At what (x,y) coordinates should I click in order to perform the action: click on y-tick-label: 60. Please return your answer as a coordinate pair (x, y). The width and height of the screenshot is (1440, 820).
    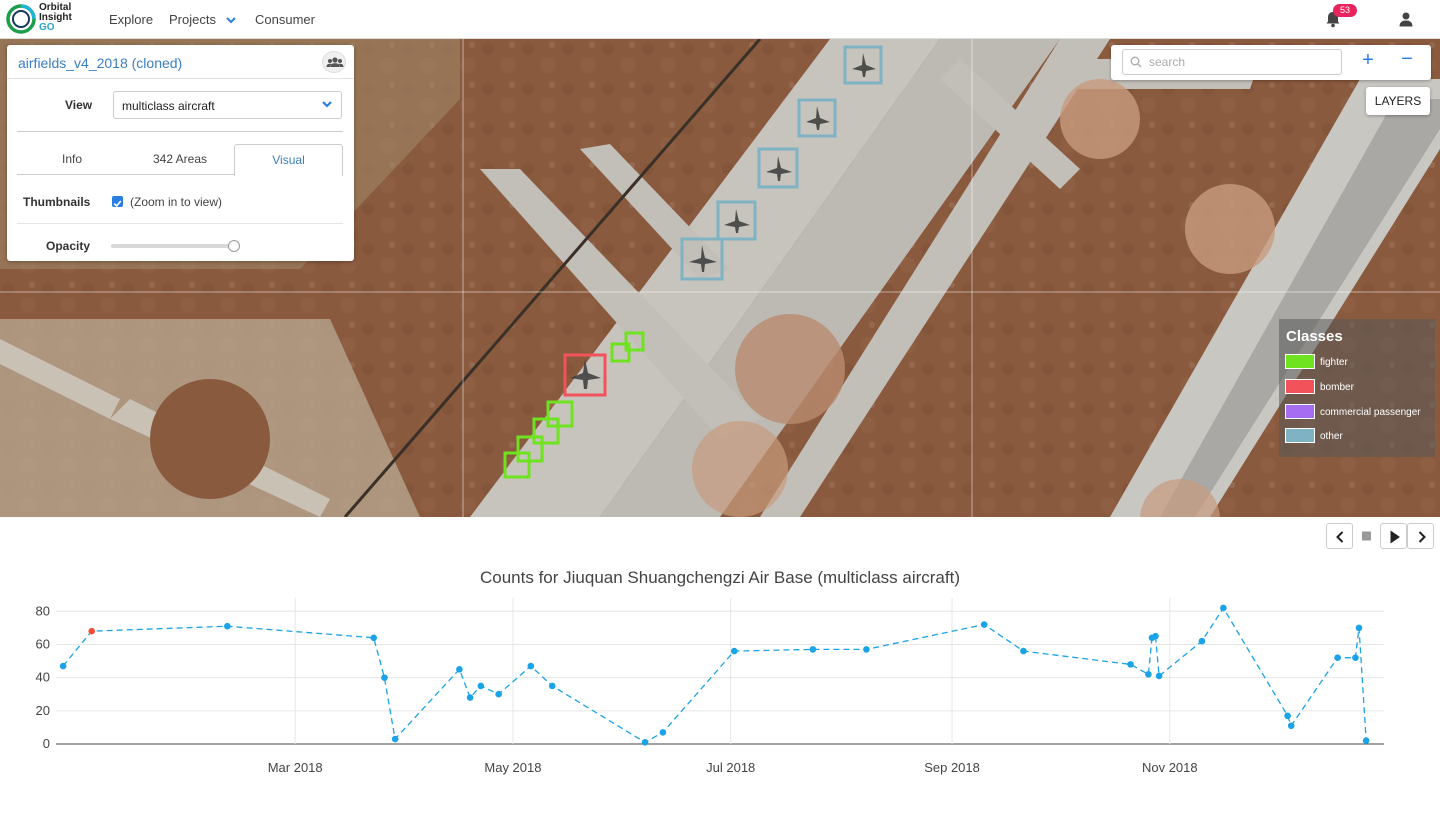
    Looking at the image, I should click on (43, 643).